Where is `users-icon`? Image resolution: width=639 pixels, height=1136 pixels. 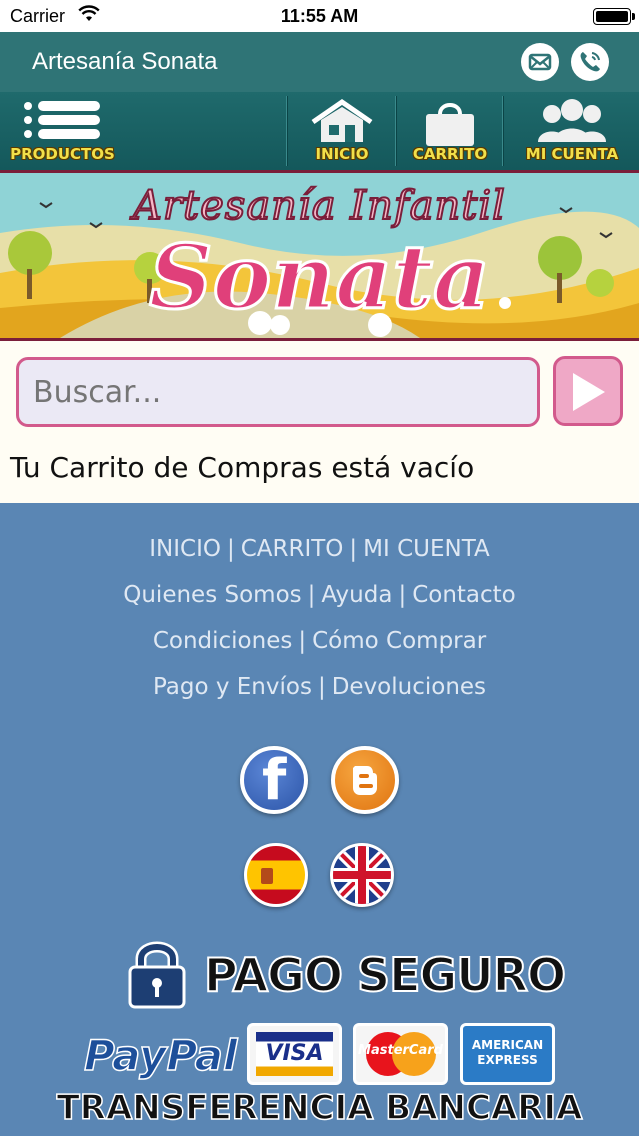 users-icon is located at coordinates (572, 120).